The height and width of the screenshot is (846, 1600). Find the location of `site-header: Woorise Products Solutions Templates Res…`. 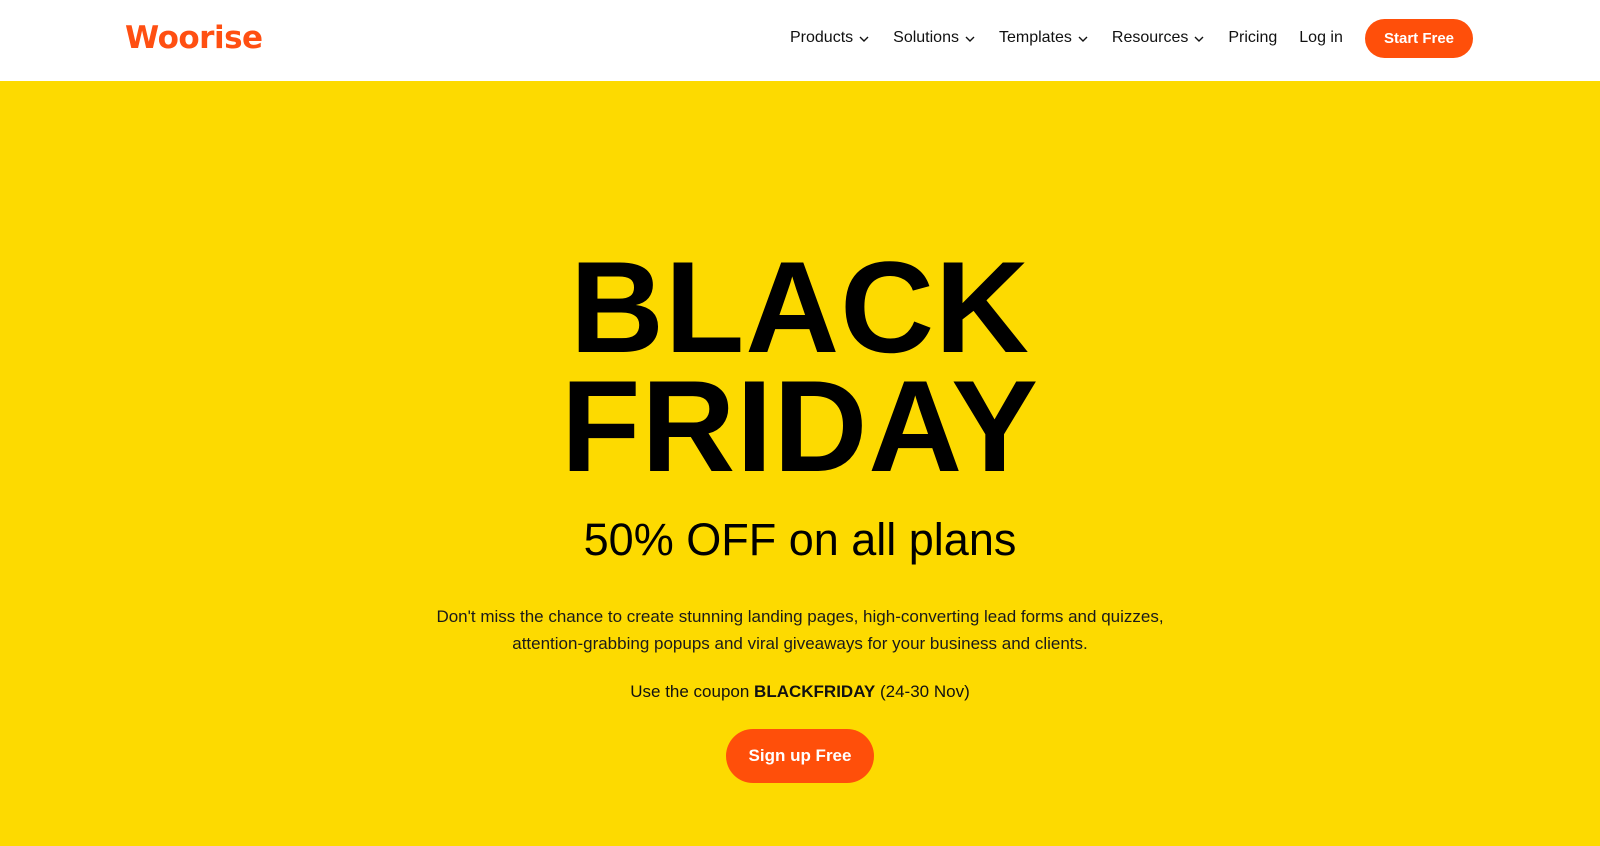

site-header: Woorise Products Solutions Templates Res… is located at coordinates (800, 40).